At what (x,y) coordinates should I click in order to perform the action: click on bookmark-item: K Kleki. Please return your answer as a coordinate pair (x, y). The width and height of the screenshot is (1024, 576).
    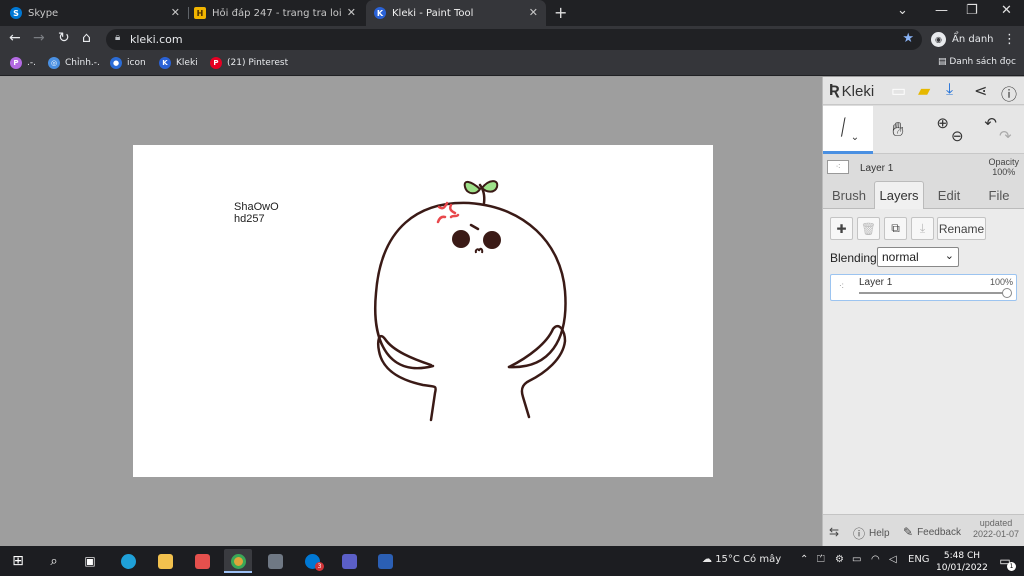
    Looking at the image, I should click on (178, 63).